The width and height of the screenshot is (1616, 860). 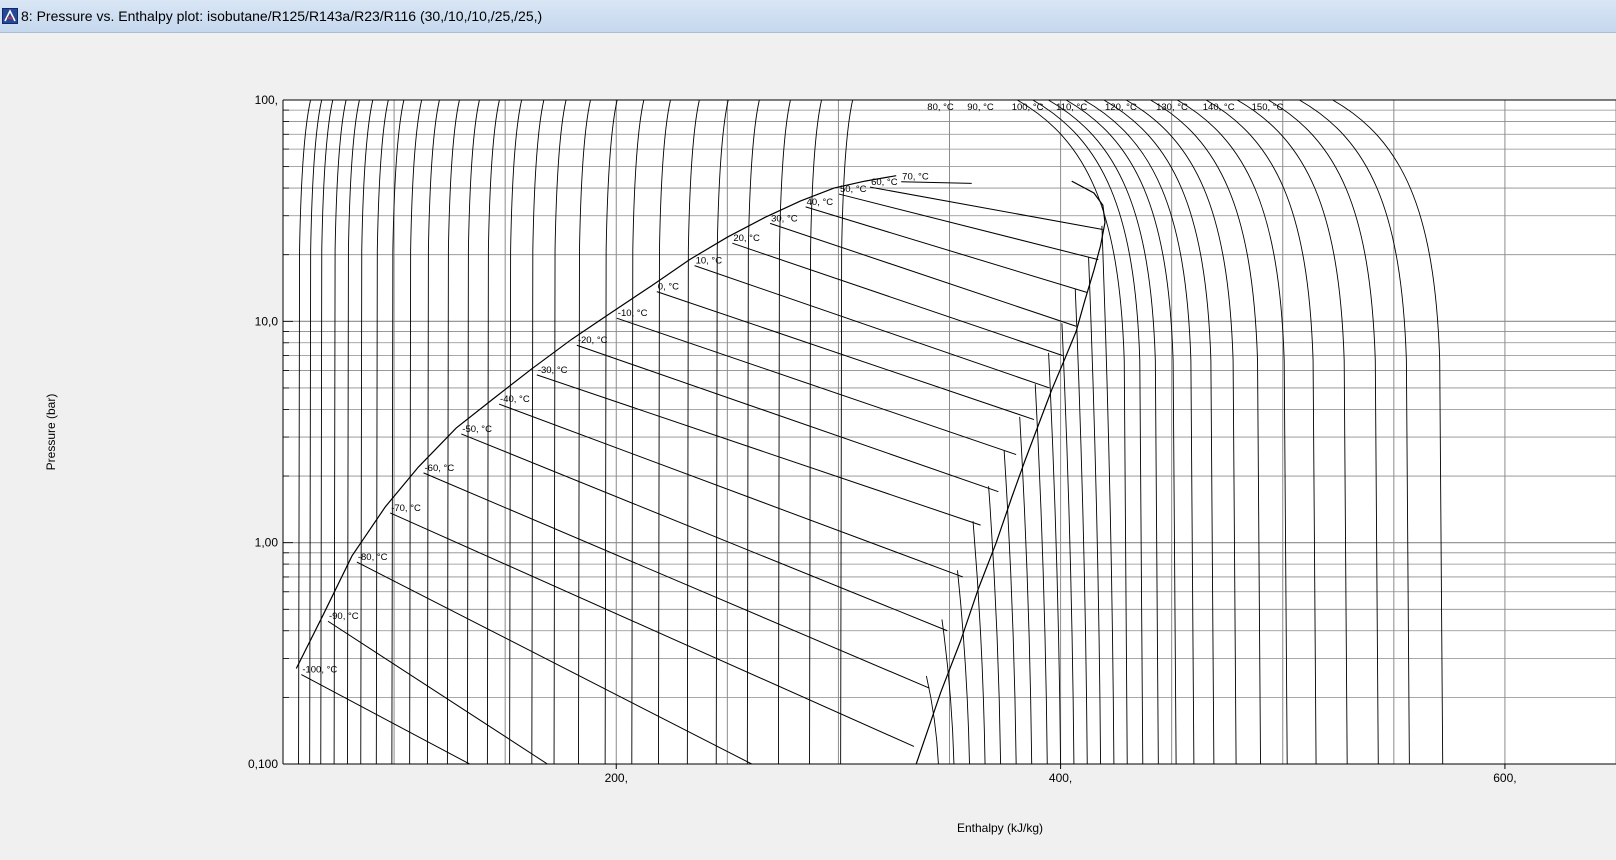 I want to click on y-tick-label: 0,100, so click(x=263, y=764).